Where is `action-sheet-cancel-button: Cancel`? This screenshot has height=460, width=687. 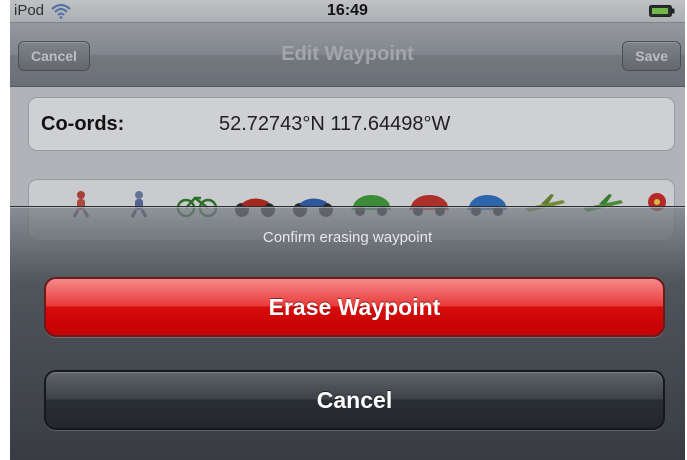
action-sheet-cancel-button: Cancel is located at coordinates (354, 400).